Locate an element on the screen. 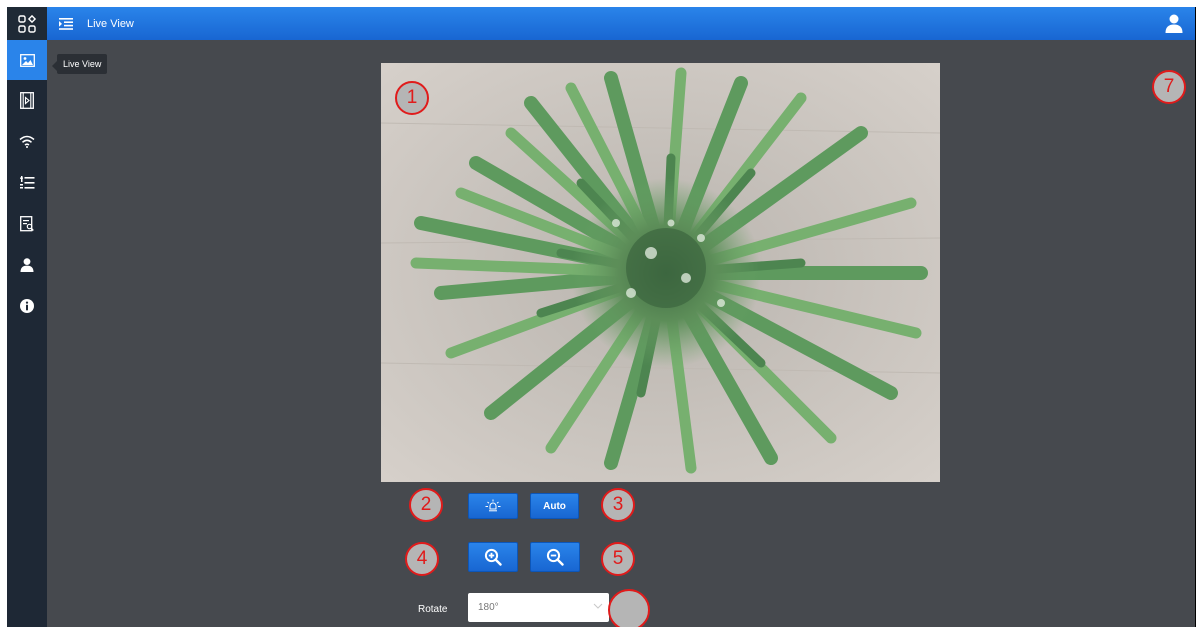  chevron-down-icon is located at coordinates (598, 606).